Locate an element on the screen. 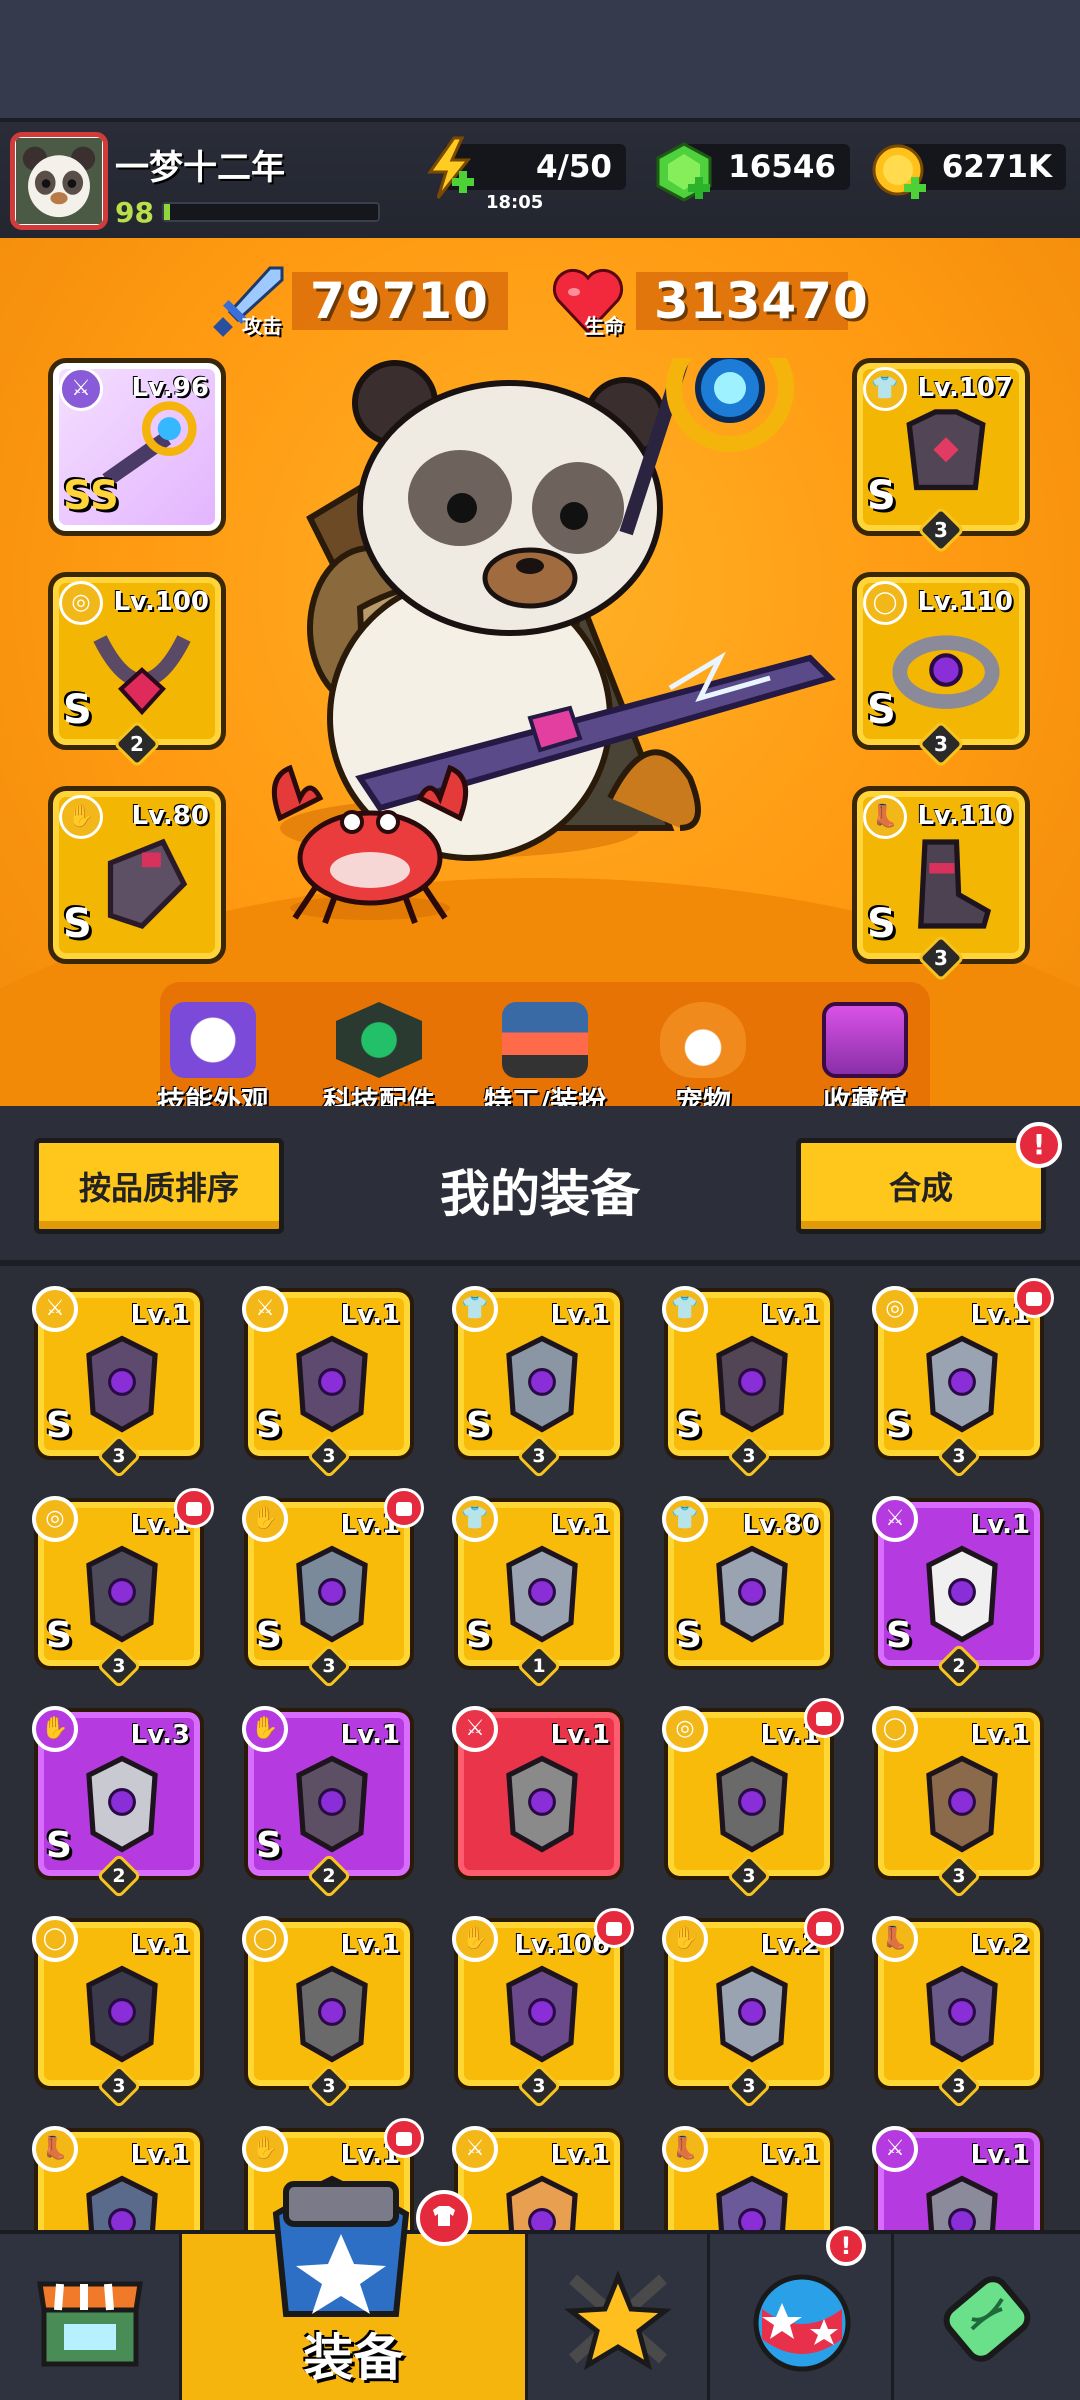  hp-value: 313470 is located at coordinates (752, 301).